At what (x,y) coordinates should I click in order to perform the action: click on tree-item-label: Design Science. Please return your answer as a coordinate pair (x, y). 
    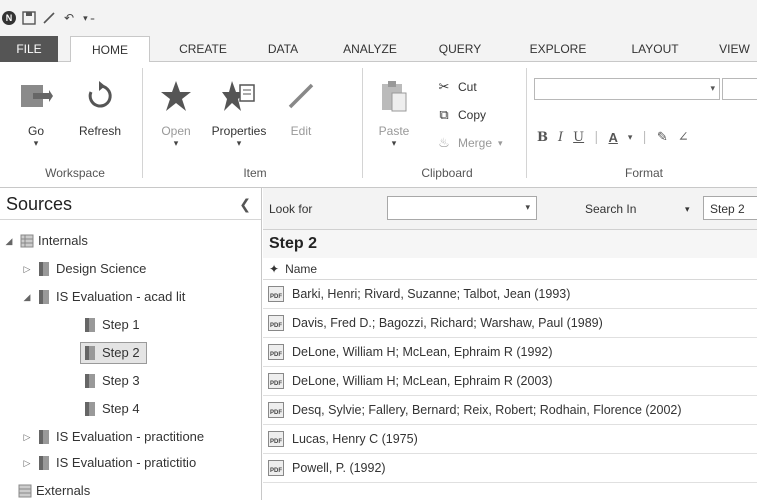
    Looking at the image, I should click on (101, 268).